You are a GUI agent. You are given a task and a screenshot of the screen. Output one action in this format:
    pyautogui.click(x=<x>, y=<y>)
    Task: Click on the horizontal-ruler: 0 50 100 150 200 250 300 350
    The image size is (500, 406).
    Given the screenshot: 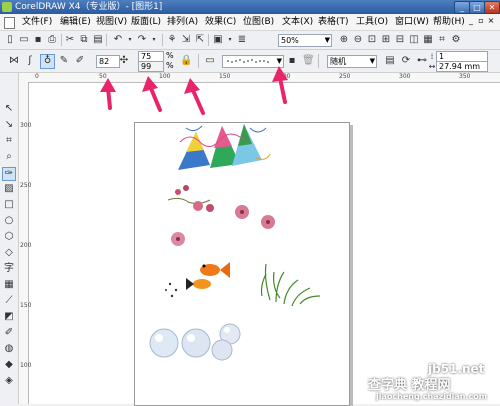 What is the action you would take?
    pyautogui.click(x=259, y=78)
    